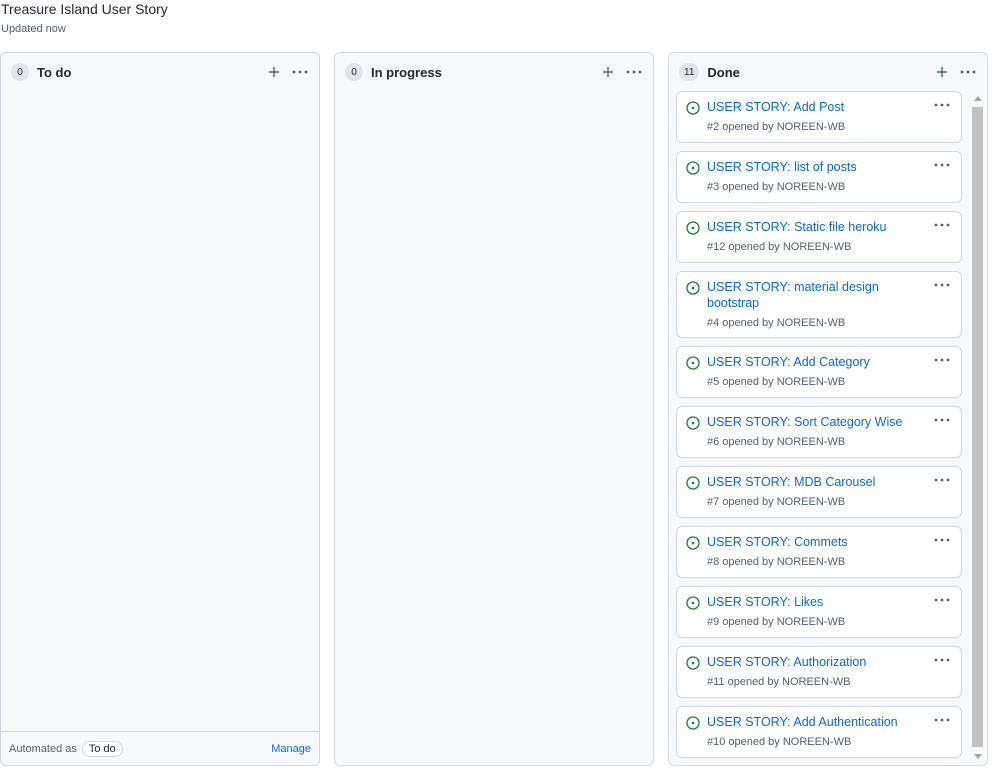 This screenshot has height=771, width=993. What do you see at coordinates (84, 9) in the screenshot?
I see `project-title: Treasure Island User Story` at bounding box center [84, 9].